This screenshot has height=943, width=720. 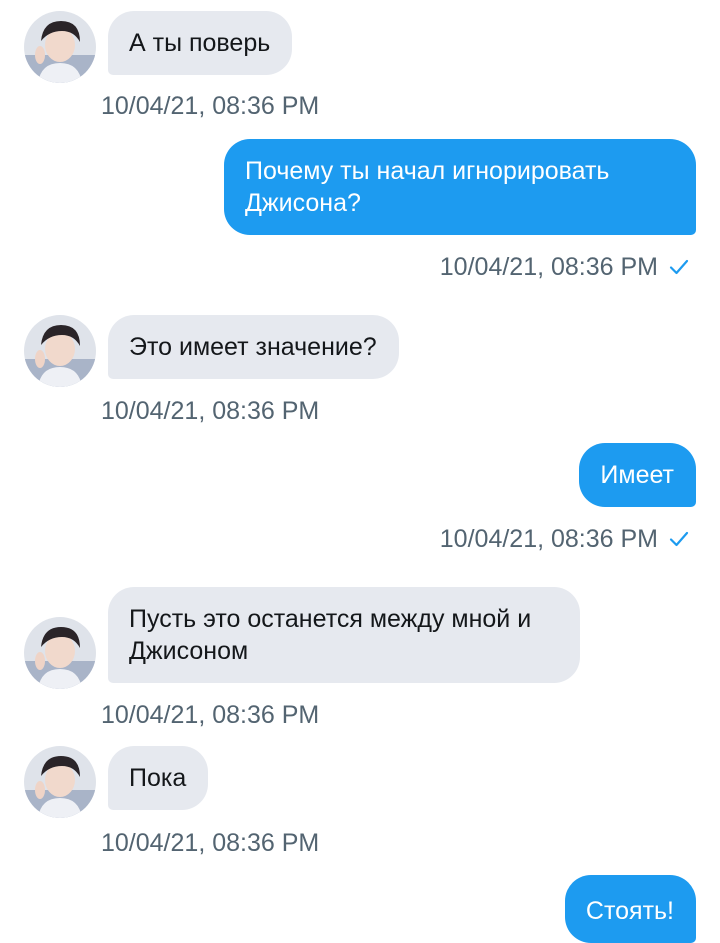 I want to click on message-bubble-outgoing: Стоять!, so click(x=630, y=909).